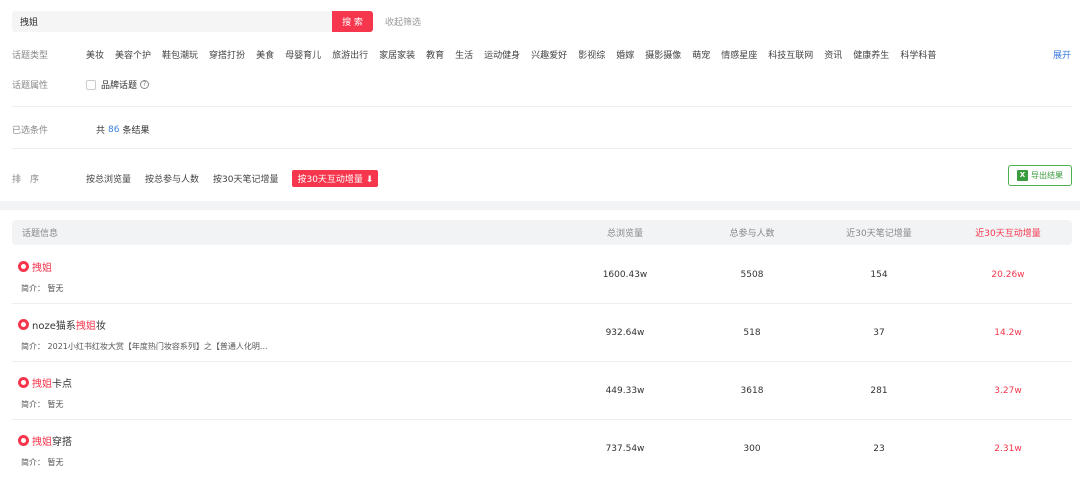 The height and width of the screenshot is (478, 1080). I want to click on sort-row: 排 序 按总浏览量 按总参与人数 按30天笔记增量 按30天互动增量 ⬇, so click(202, 178).